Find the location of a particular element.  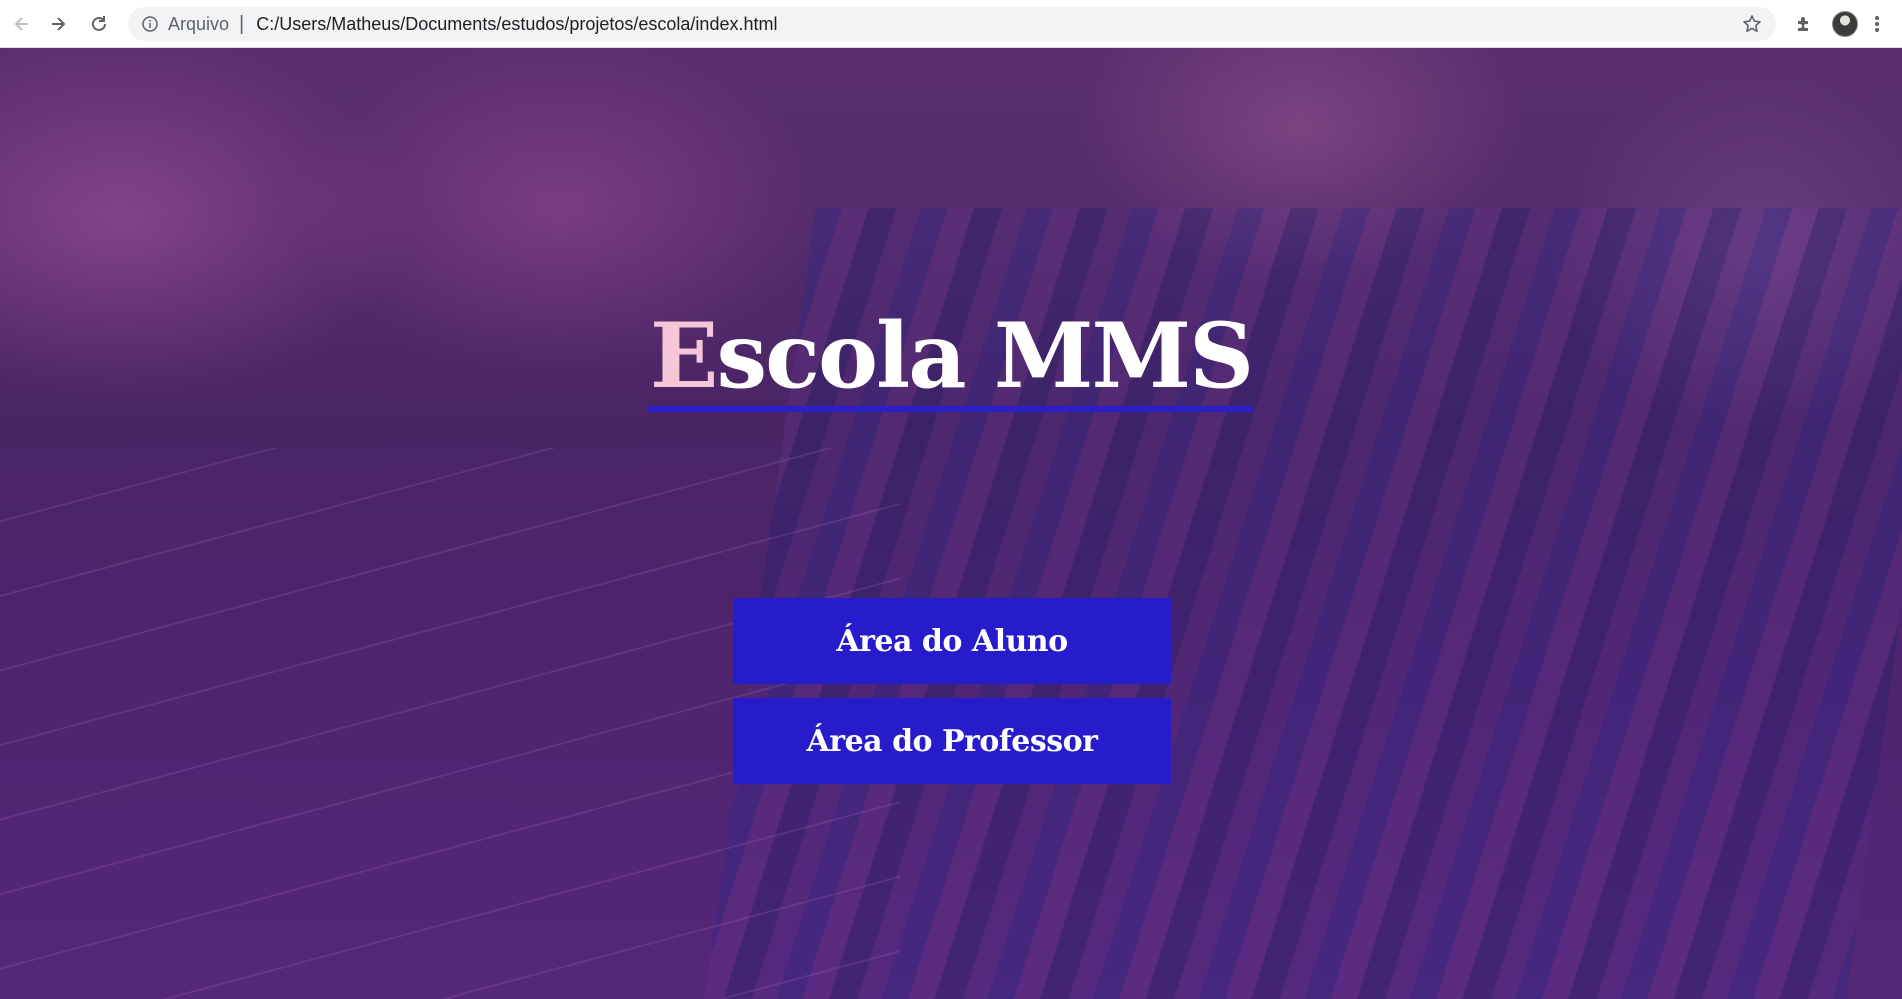

back-button is located at coordinates (22, 24).